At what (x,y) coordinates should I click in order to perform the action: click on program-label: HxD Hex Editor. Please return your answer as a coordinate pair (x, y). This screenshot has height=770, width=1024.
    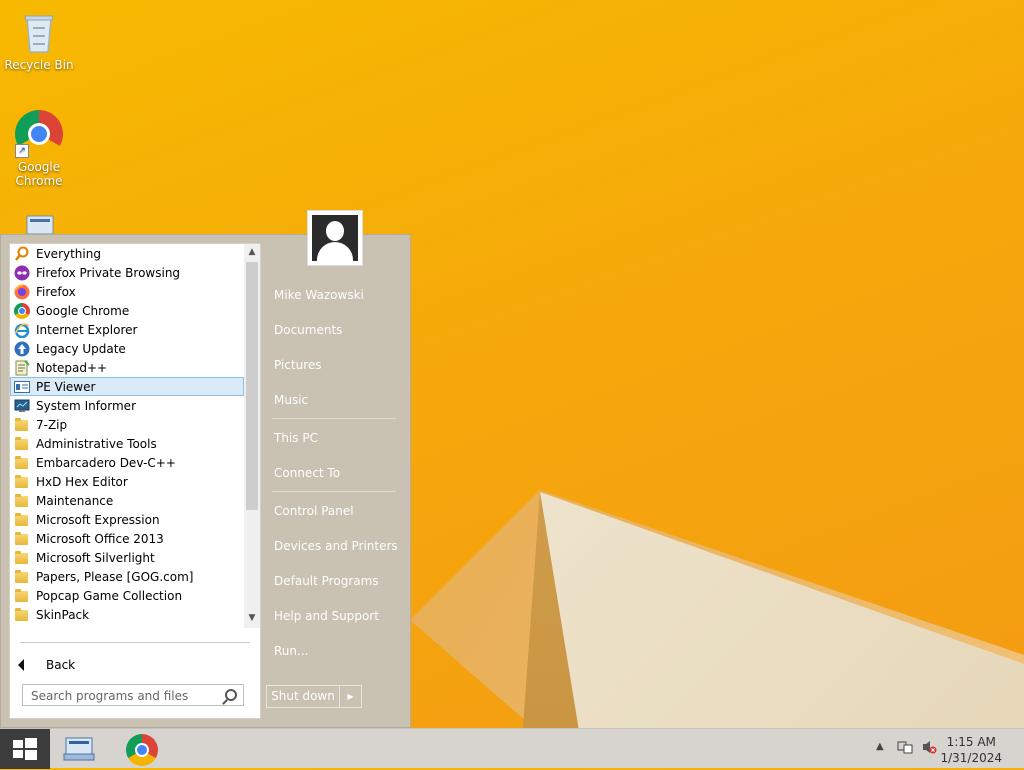
    Looking at the image, I should click on (82, 481).